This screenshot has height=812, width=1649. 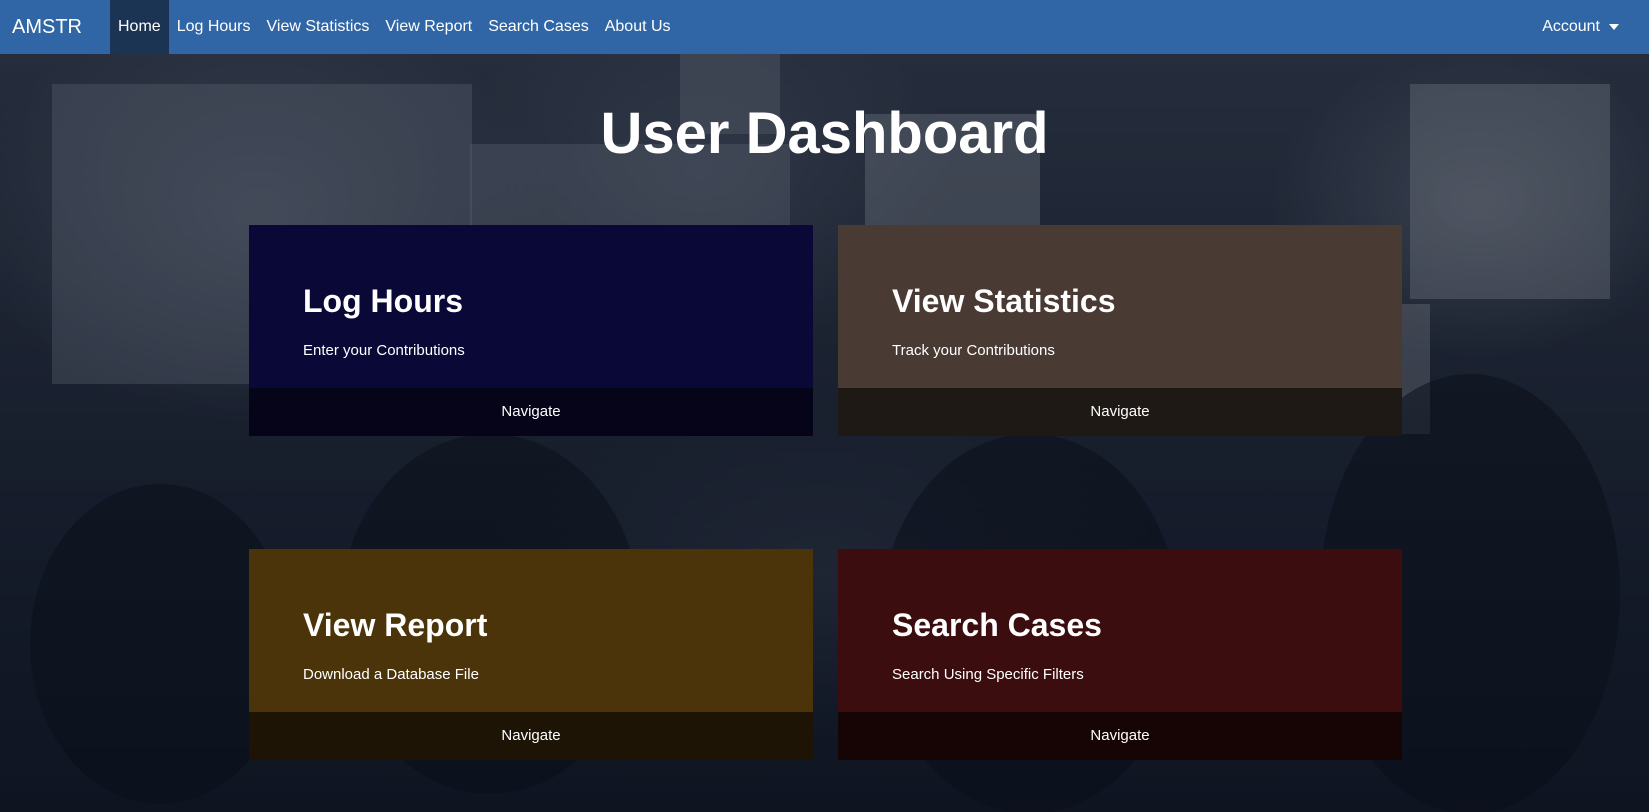 I want to click on nav-item-about-us: About Us, so click(x=638, y=27).